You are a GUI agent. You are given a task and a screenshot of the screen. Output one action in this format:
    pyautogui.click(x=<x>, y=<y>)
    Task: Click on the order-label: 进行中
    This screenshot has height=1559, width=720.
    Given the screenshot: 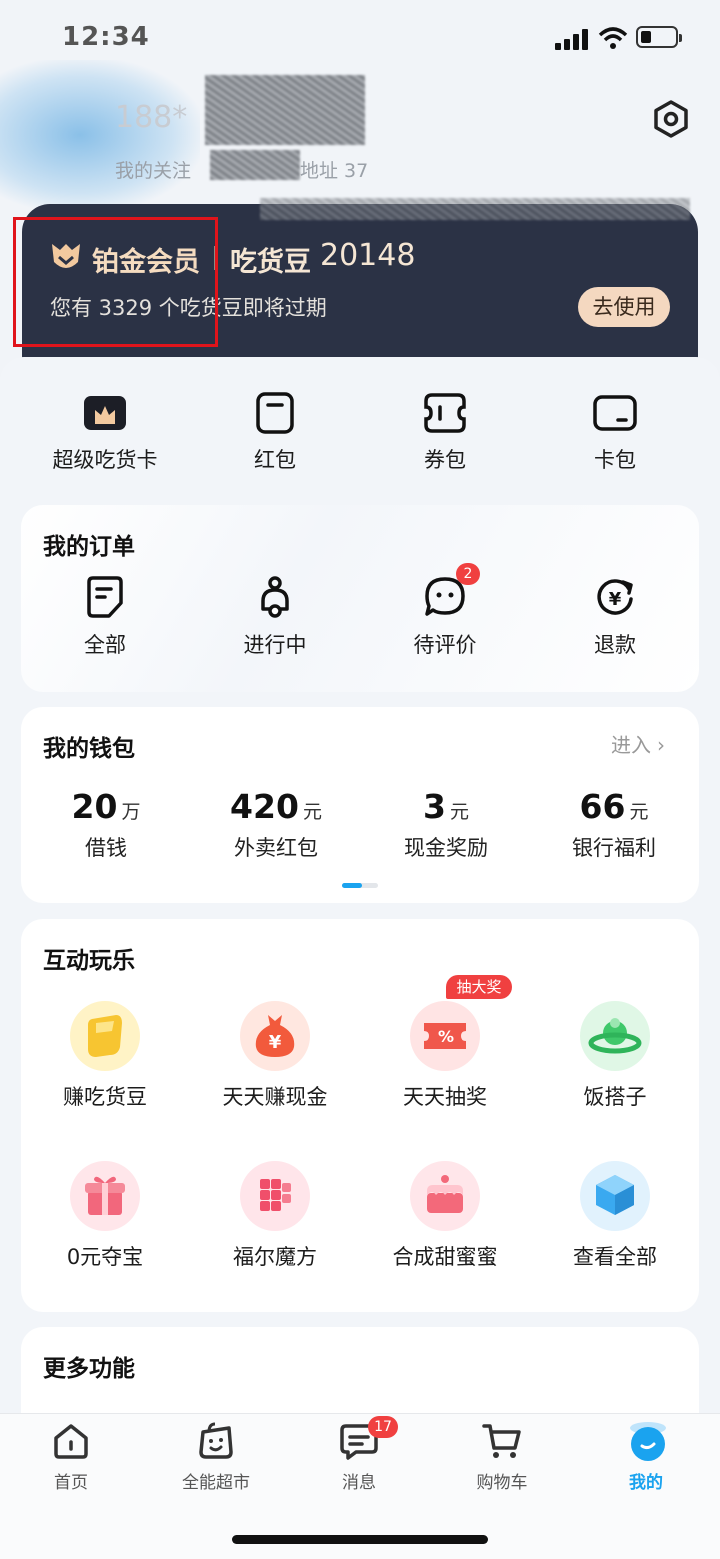 What is the action you would take?
    pyautogui.click(x=275, y=645)
    